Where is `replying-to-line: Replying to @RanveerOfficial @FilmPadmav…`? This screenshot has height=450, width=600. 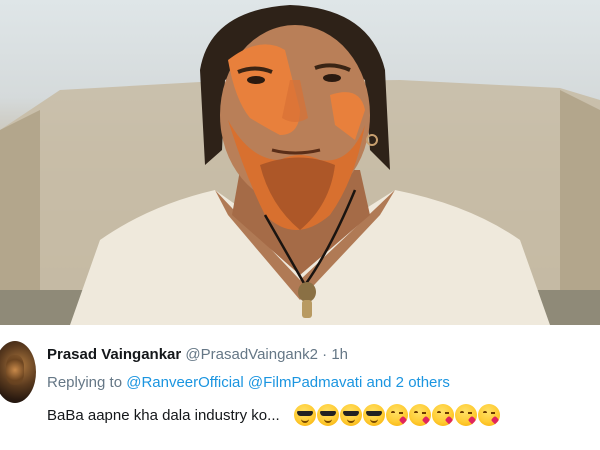 replying-to-line: Replying to @RanveerOfficial @FilmPadmav… is located at coordinates (248, 382).